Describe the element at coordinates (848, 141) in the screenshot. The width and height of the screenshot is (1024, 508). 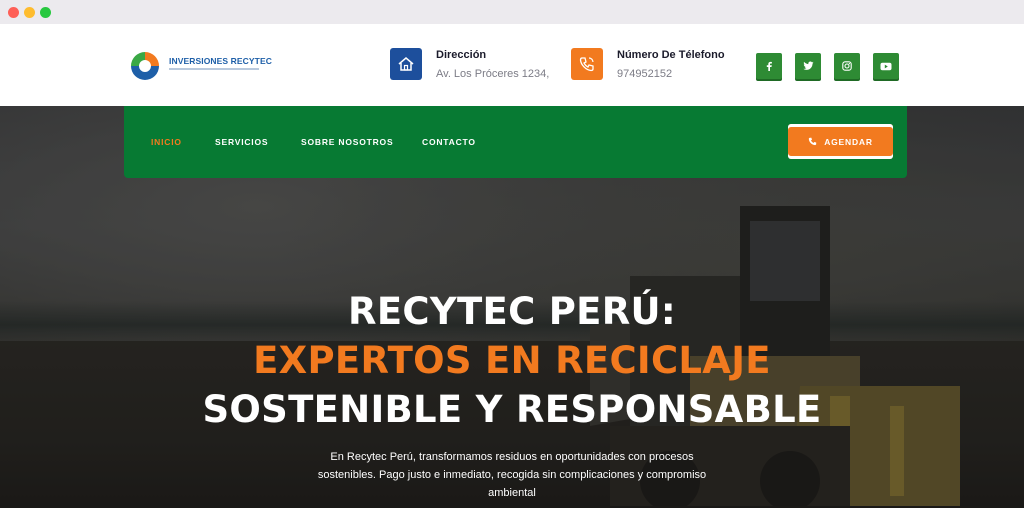
I see `agendar-label: AGENDAR` at that location.